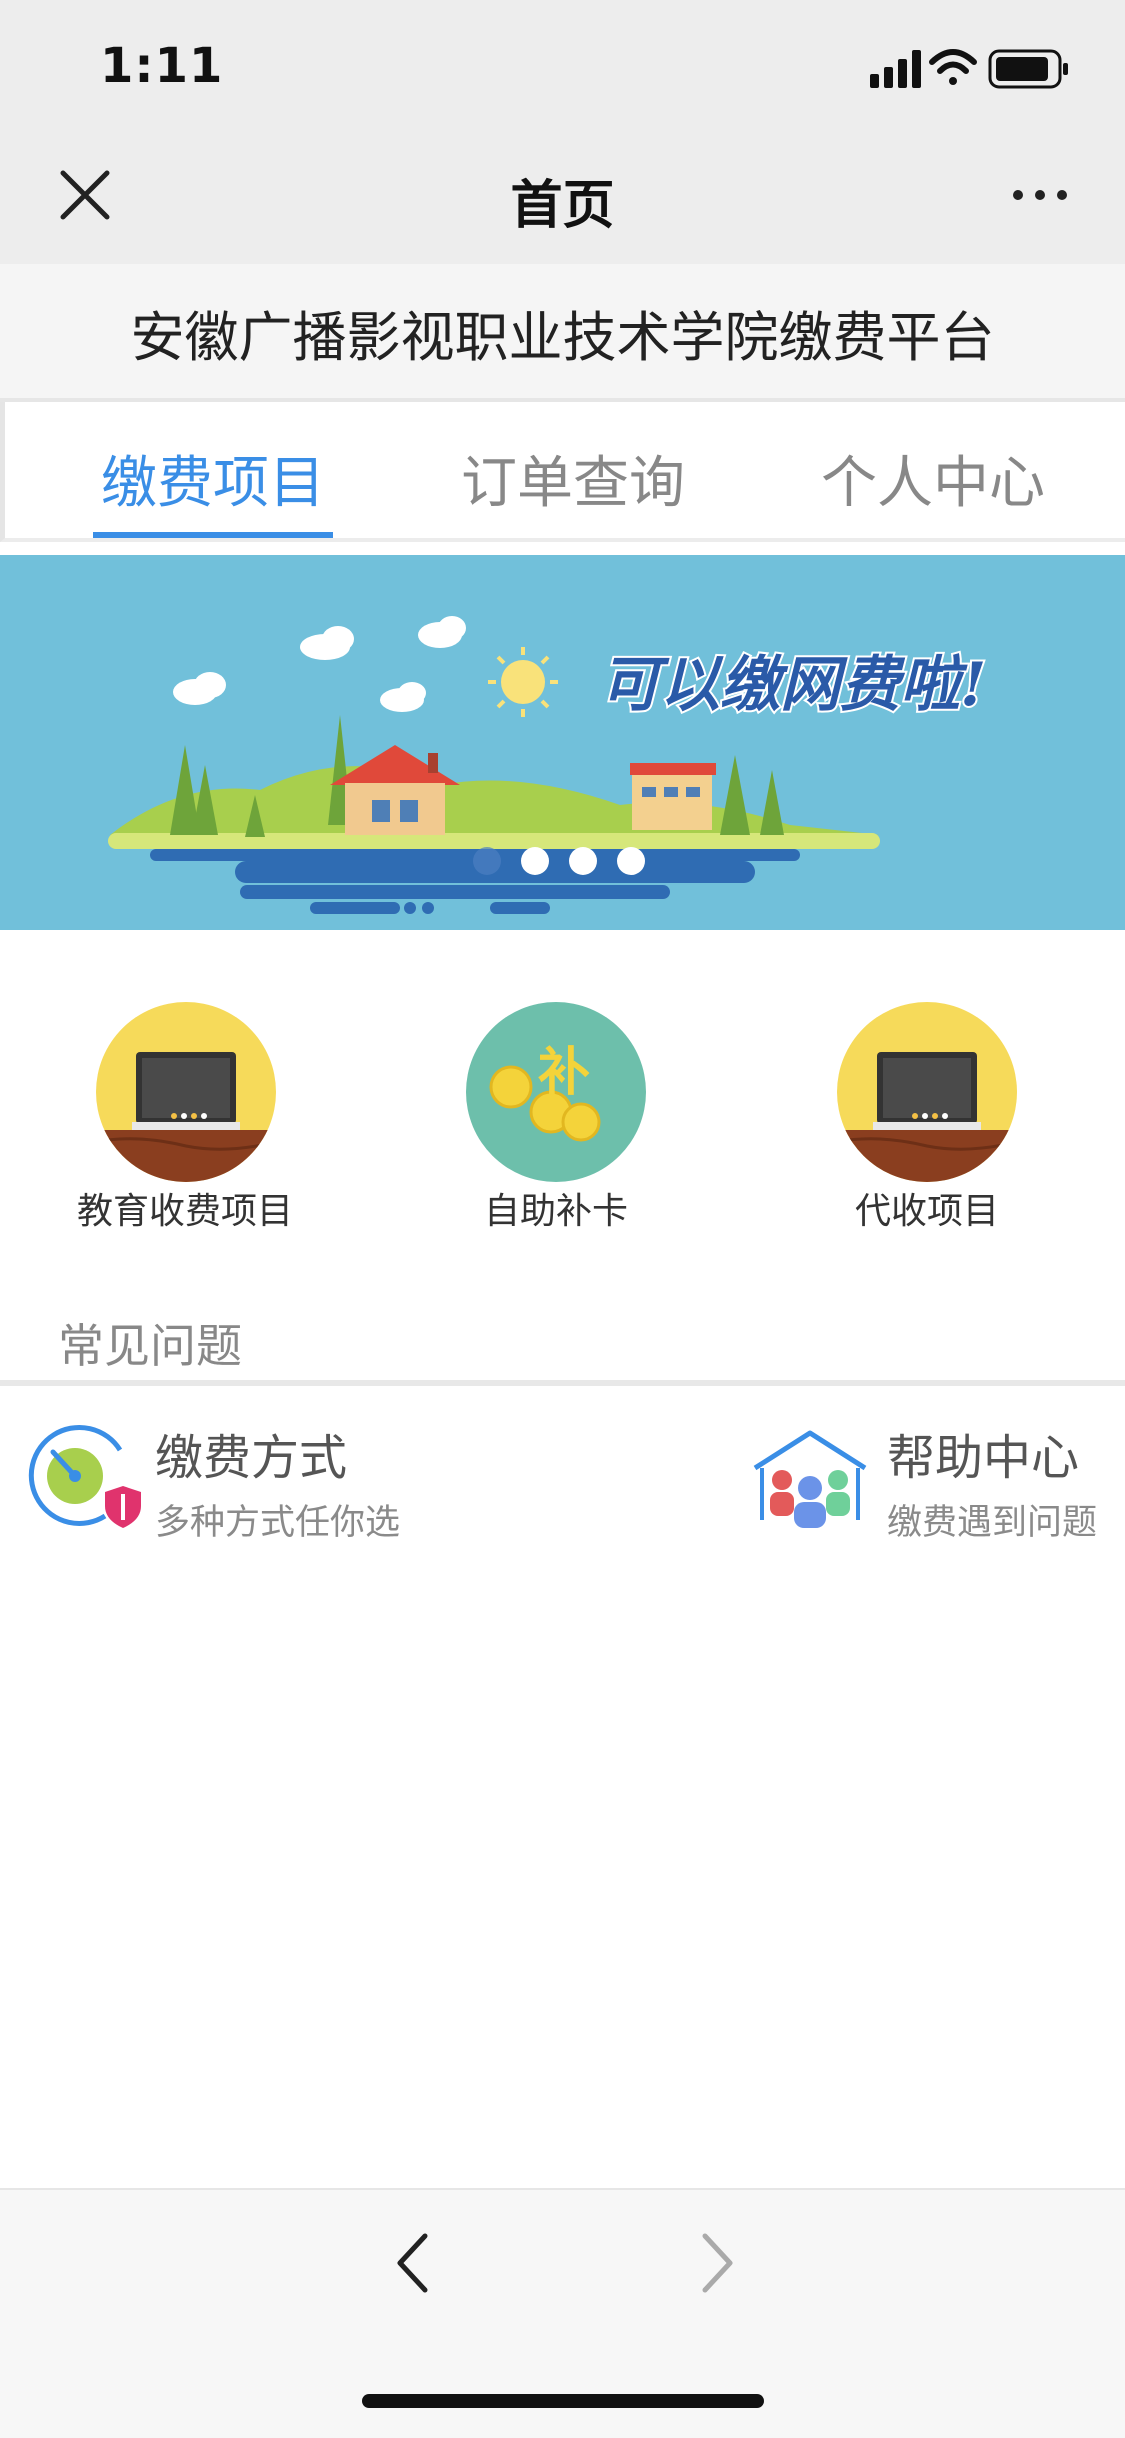 The image size is (1125, 2438). Describe the element at coordinates (278, 1523) in the screenshot. I see `faq-item-subtitle: 多种方式任你选` at that location.